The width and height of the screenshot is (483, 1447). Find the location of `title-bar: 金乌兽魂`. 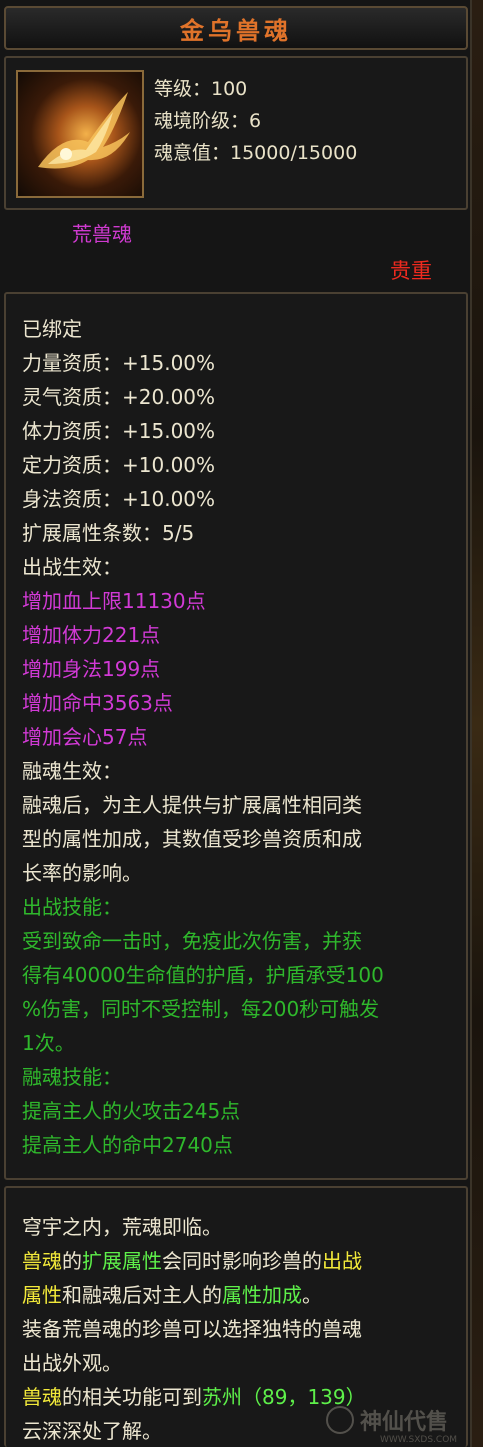

title-bar: 金乌兽魂 is located at coordinates (236, 28).